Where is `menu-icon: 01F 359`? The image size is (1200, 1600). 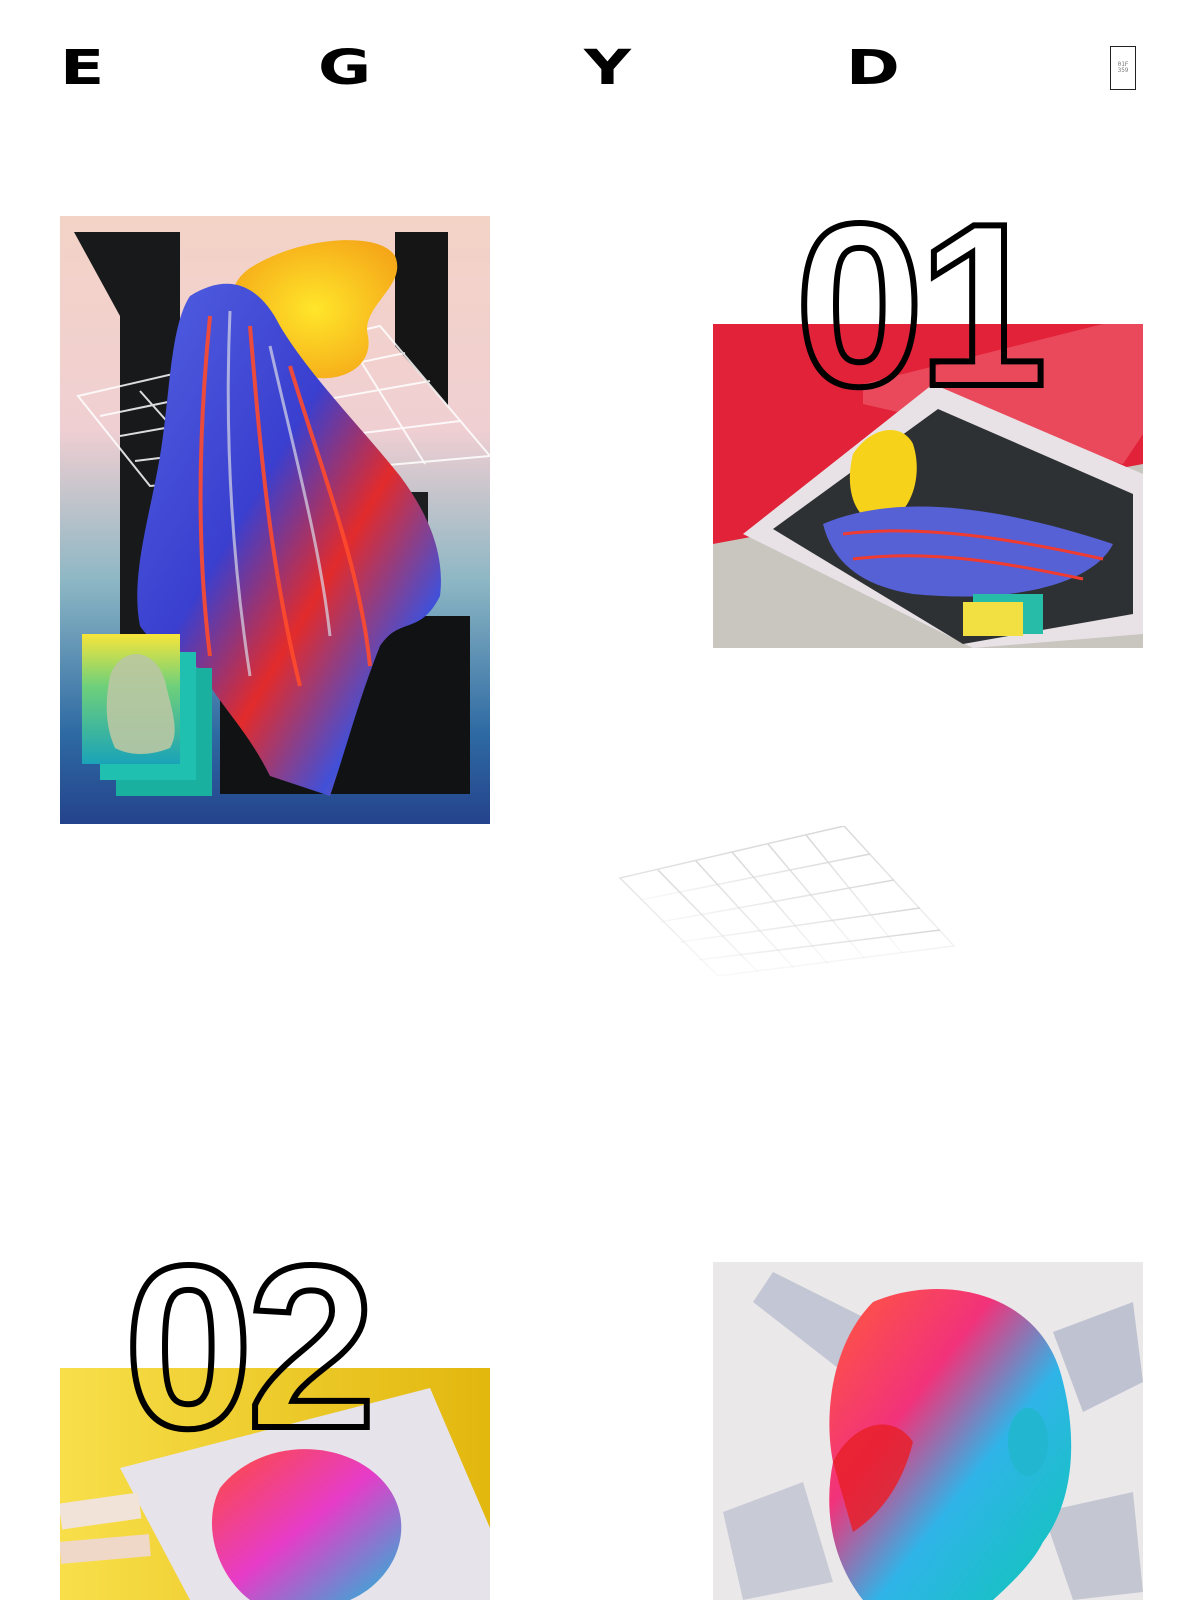 menu-icon: 01F 359 is located at coordinates (1123, 68).